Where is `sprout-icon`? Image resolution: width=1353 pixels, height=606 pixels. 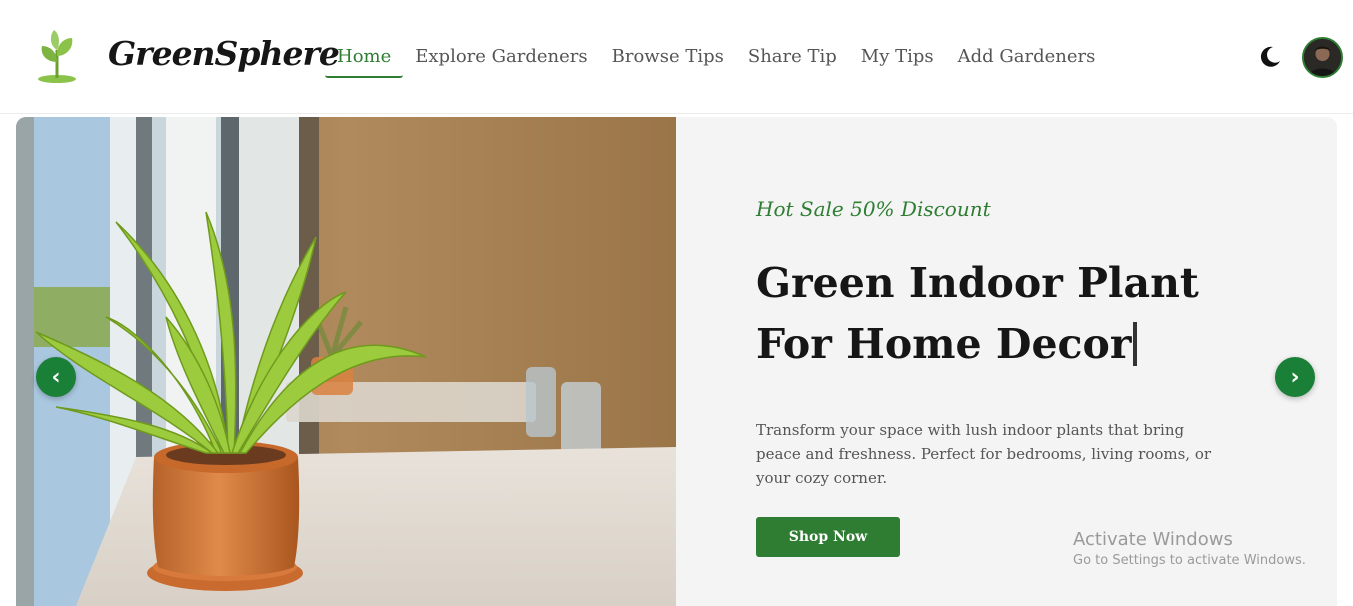
sprout-icon is located at coordinates (57, 56).